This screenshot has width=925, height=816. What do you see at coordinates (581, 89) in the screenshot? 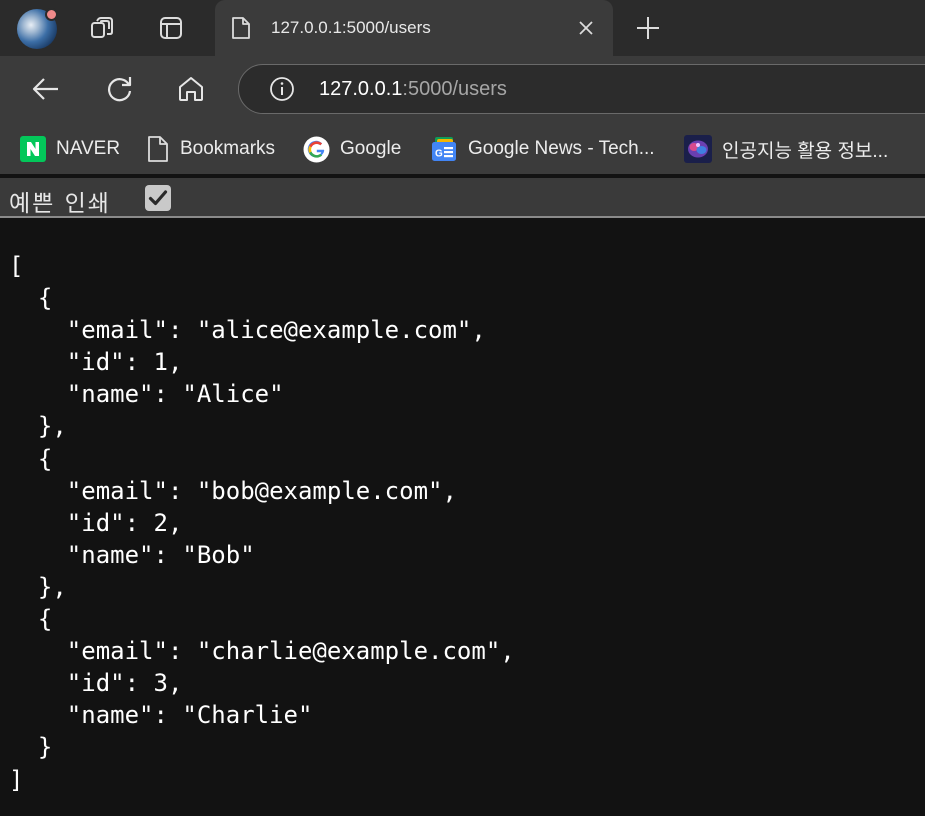
I see `address-bar: 127.0.0.1:5000/users` at bounding box center [581, 89].